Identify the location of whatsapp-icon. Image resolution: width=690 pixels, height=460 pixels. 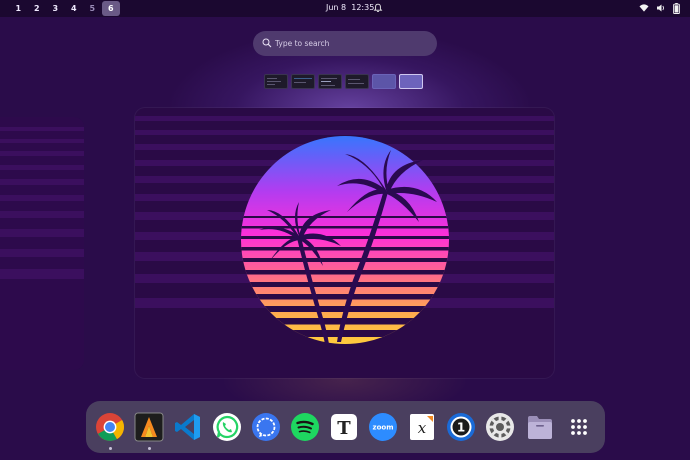
(227, 427).